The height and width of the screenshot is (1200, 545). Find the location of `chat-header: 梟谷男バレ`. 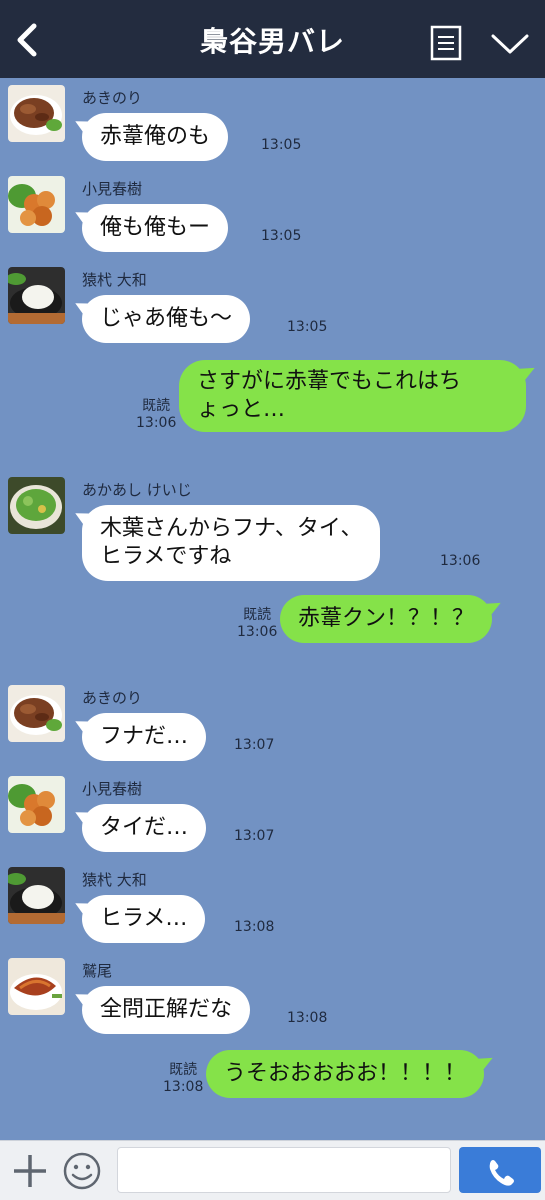

chat-header: 梟谷男バレ is located at coordinates (272, 39).